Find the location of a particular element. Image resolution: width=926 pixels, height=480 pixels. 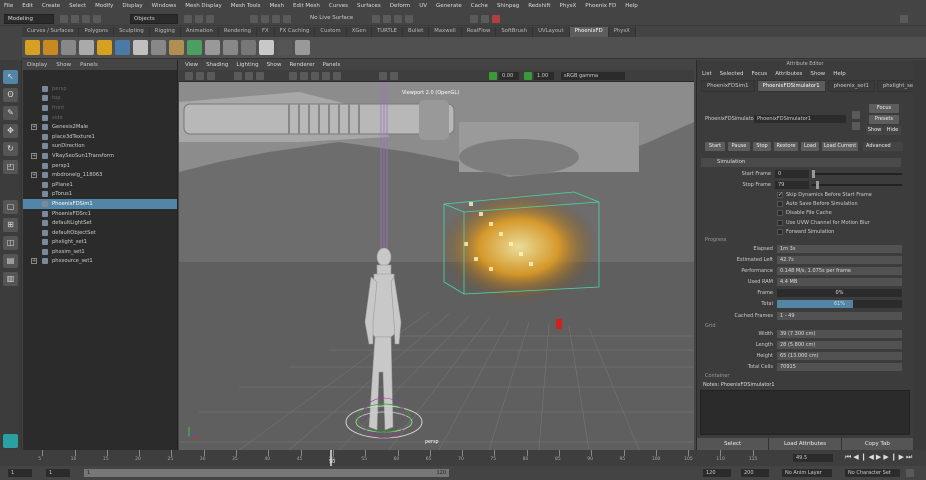

ae-menu-attributes: Attributes is located at coordinates (788, 74).